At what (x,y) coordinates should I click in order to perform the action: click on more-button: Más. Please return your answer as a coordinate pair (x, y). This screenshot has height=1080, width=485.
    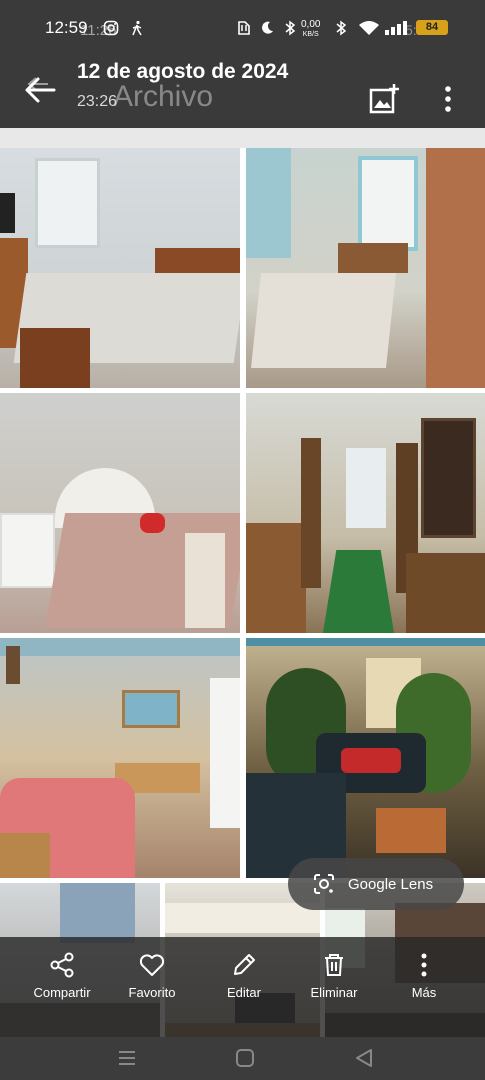
    Looking at the image, I should click on (424, 975).